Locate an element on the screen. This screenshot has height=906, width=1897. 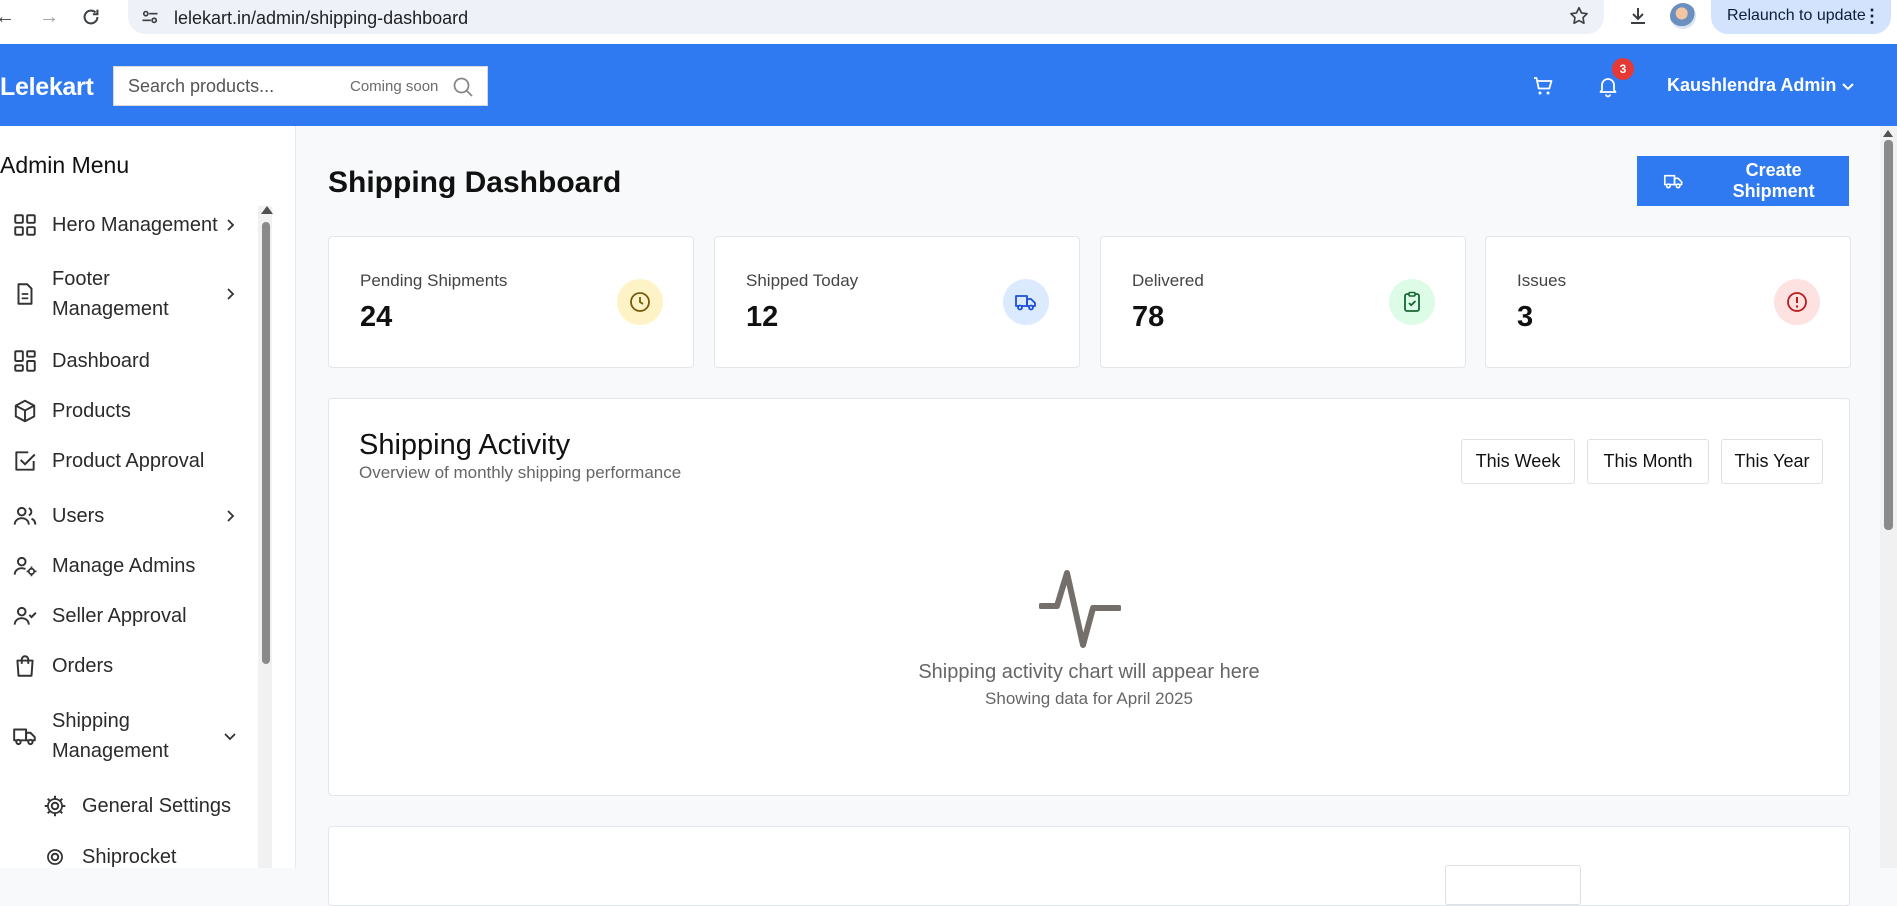
dashboard-icon is located at coordinates (25, 361).